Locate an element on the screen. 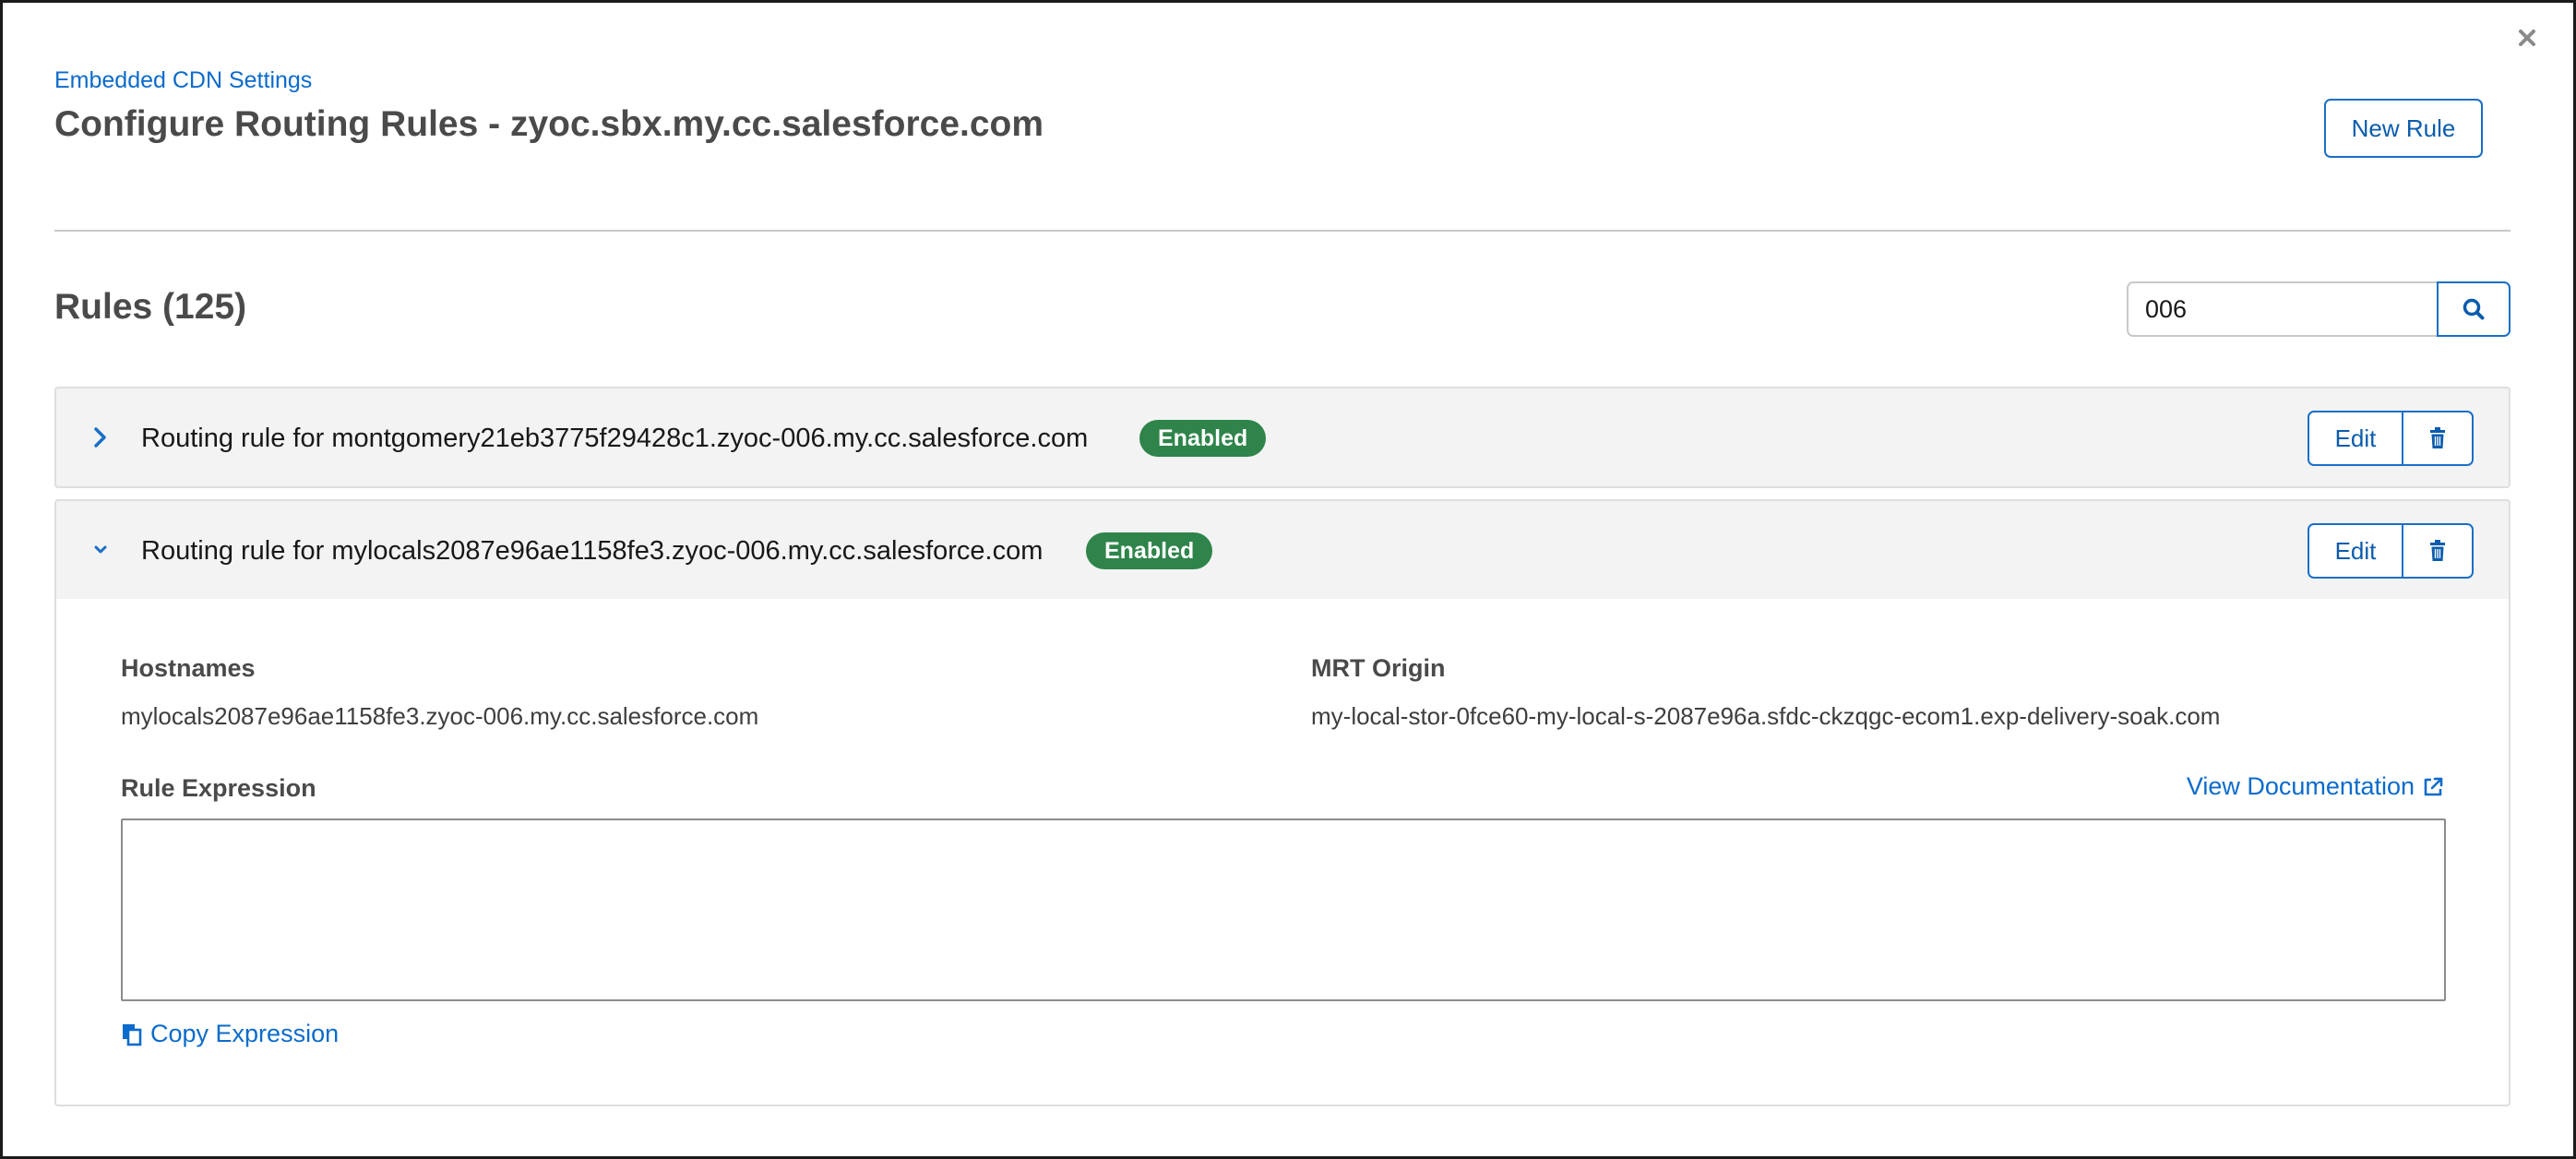 Image resolution: width=2576 pixels, height=1159 pixels. rule-expression-label: Rule Expression is located at coordinates (219, 788).